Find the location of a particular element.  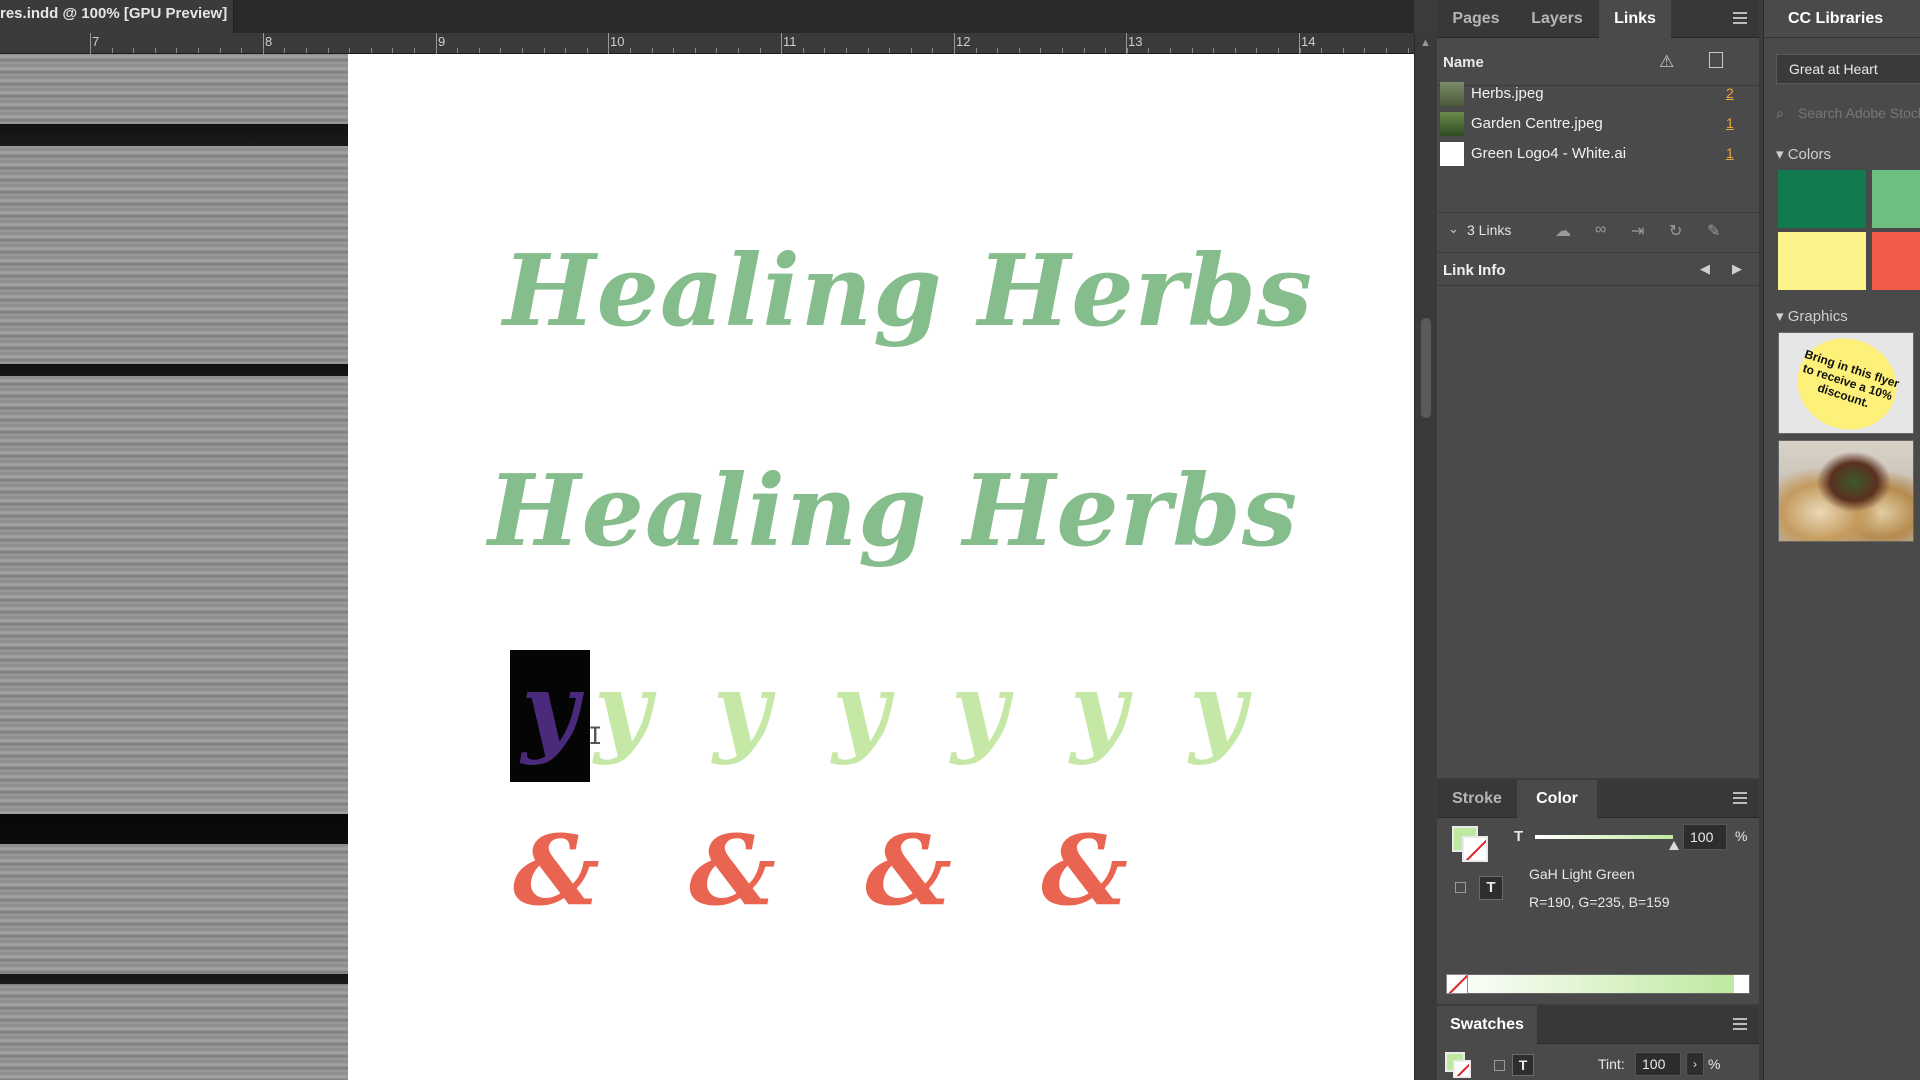

page-icon is located at coordinates (1716, 60).